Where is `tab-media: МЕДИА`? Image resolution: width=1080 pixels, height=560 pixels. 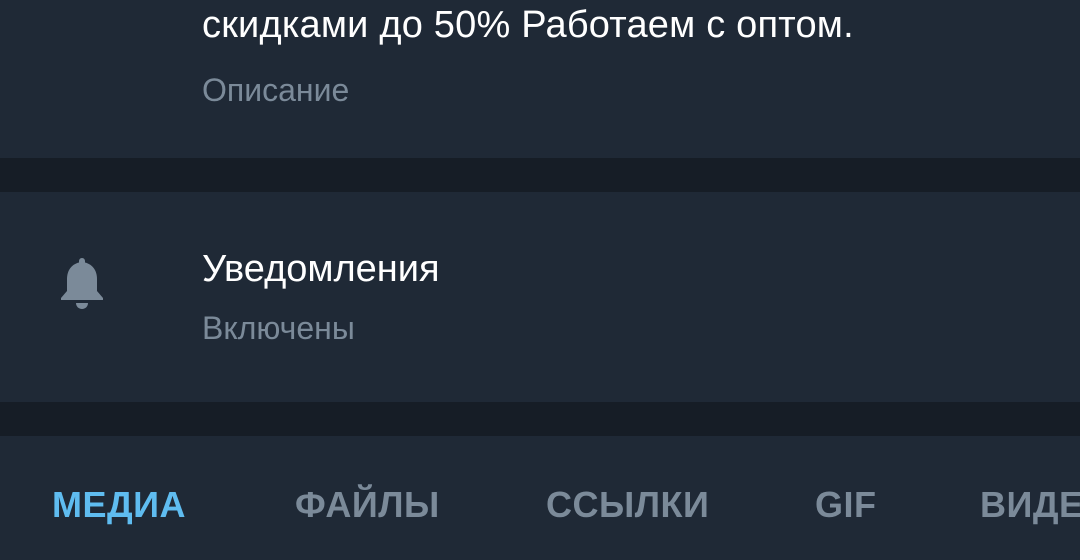
tab-media: МЕДИА is located at coordinates (119, 505).